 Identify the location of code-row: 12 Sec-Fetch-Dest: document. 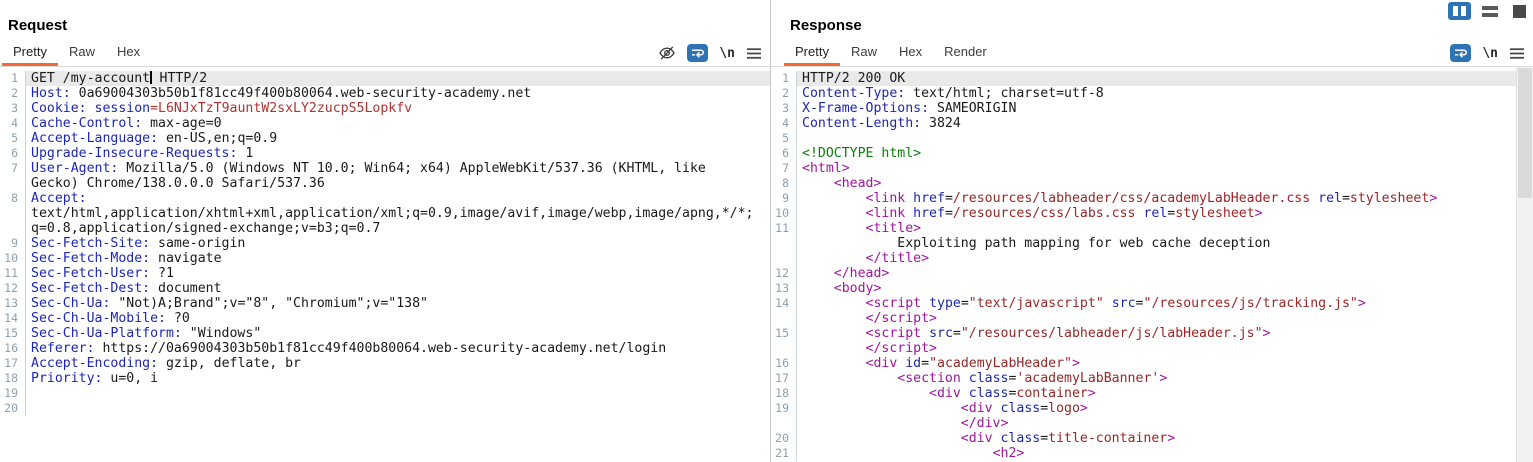
(385, 288).